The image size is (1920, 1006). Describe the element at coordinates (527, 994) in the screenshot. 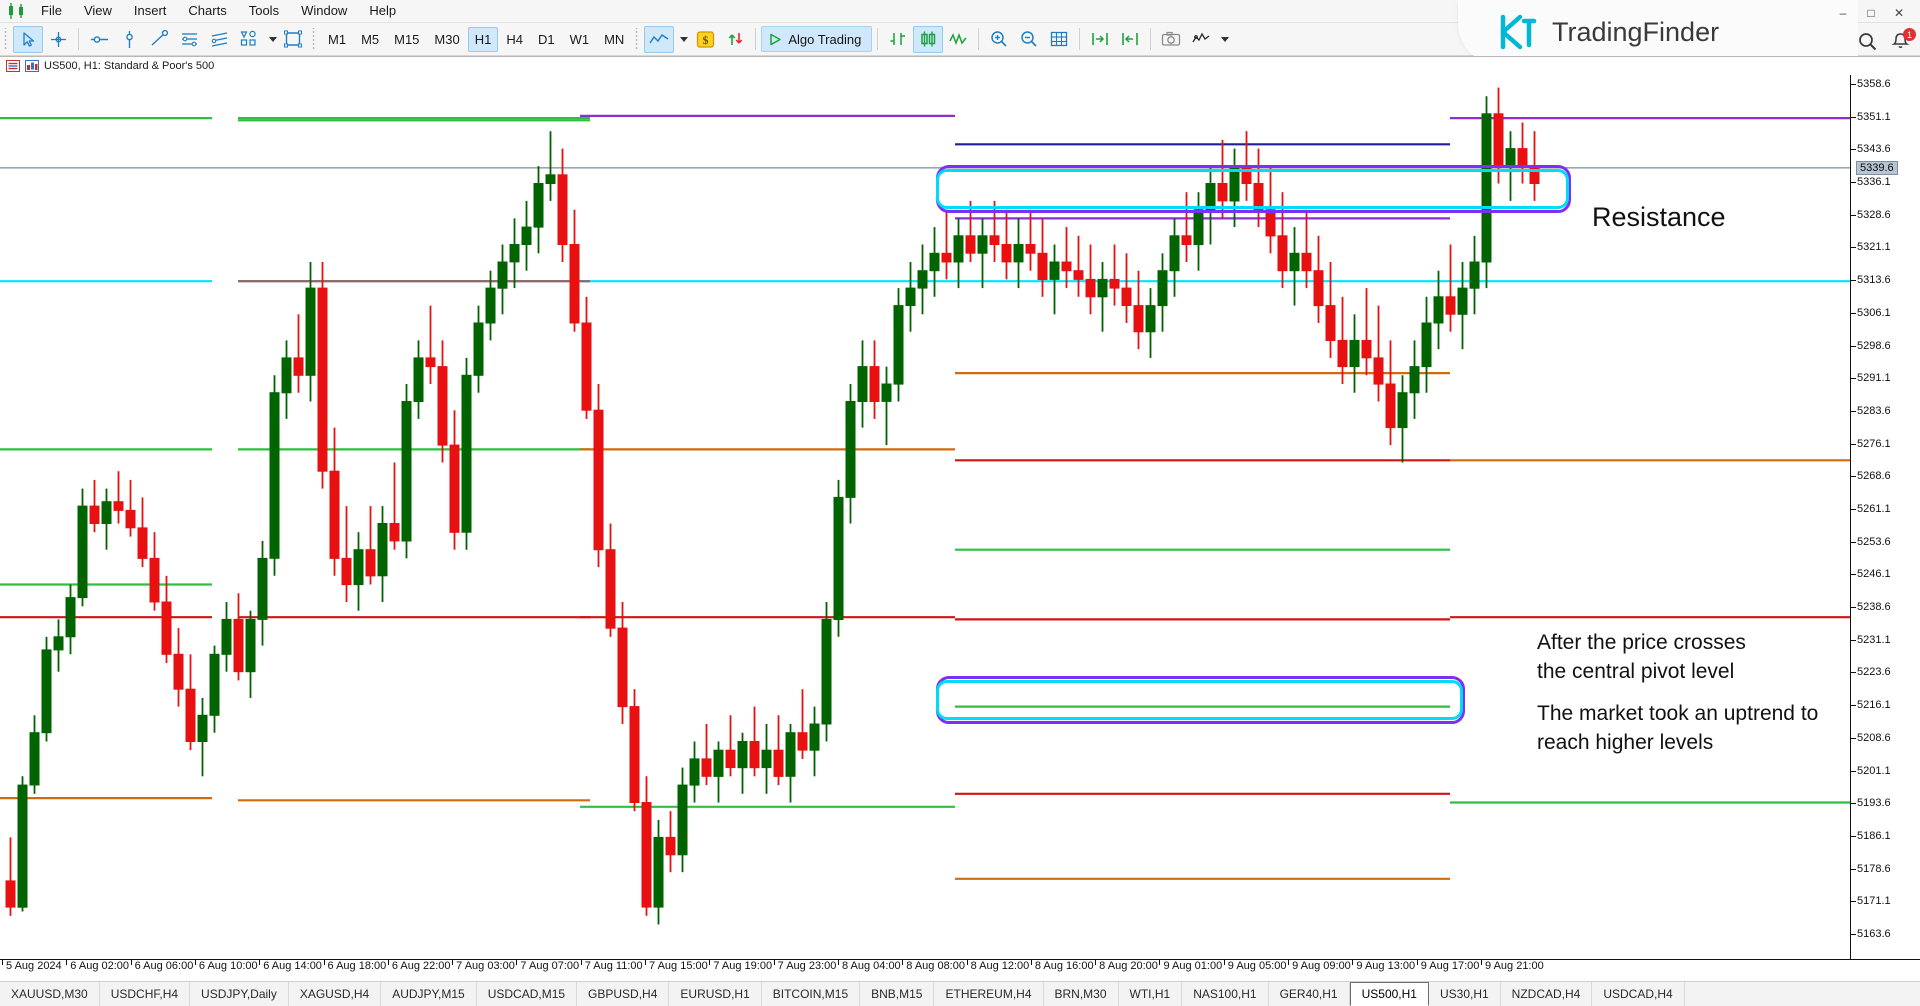

I see `symbol-tab-usdcad-m15: USDCAD,M15` at that location.